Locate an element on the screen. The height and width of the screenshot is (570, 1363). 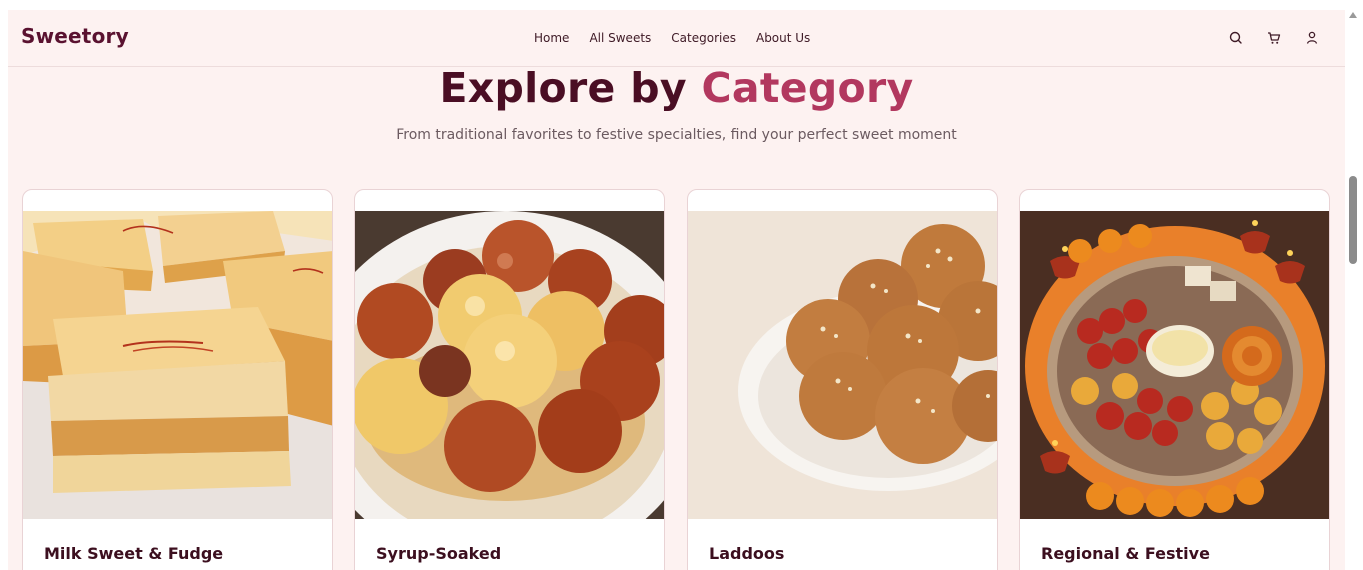
title-accent: Category is located at coordinates (807, 88).